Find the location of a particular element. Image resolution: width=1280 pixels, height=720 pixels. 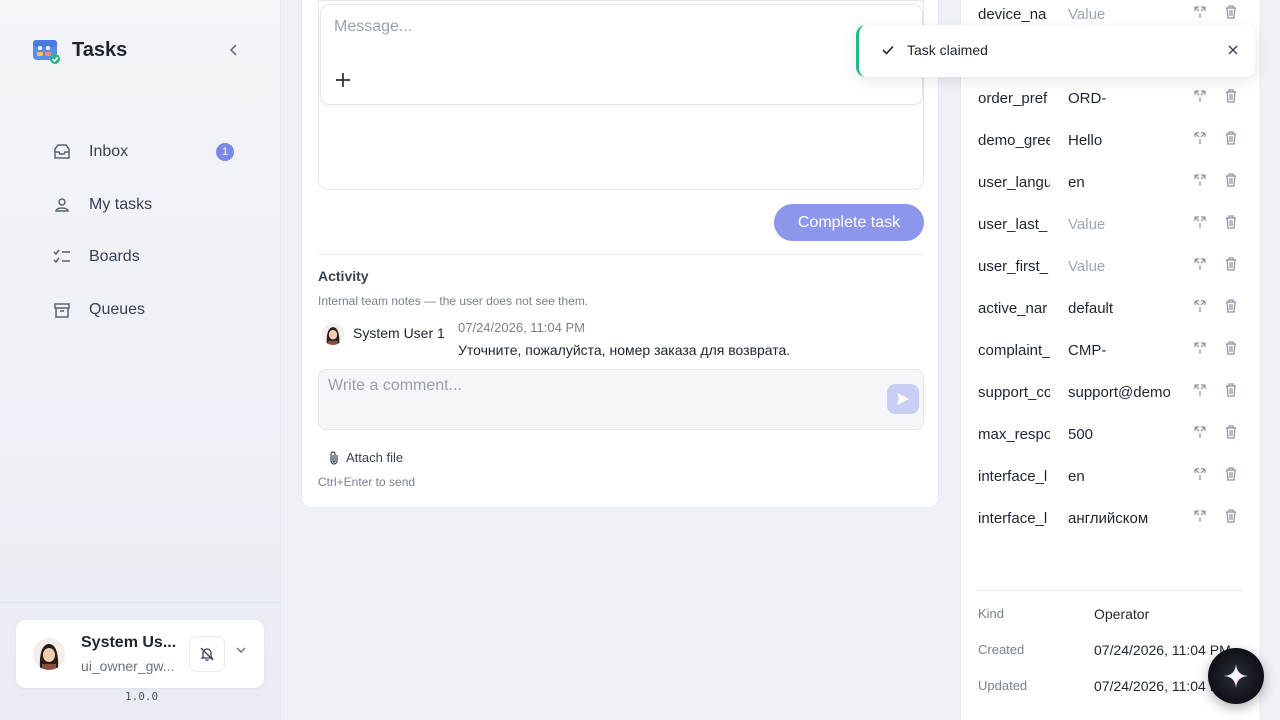

variable-row: order_pref ORD- is located at coordinates (1113, 100).